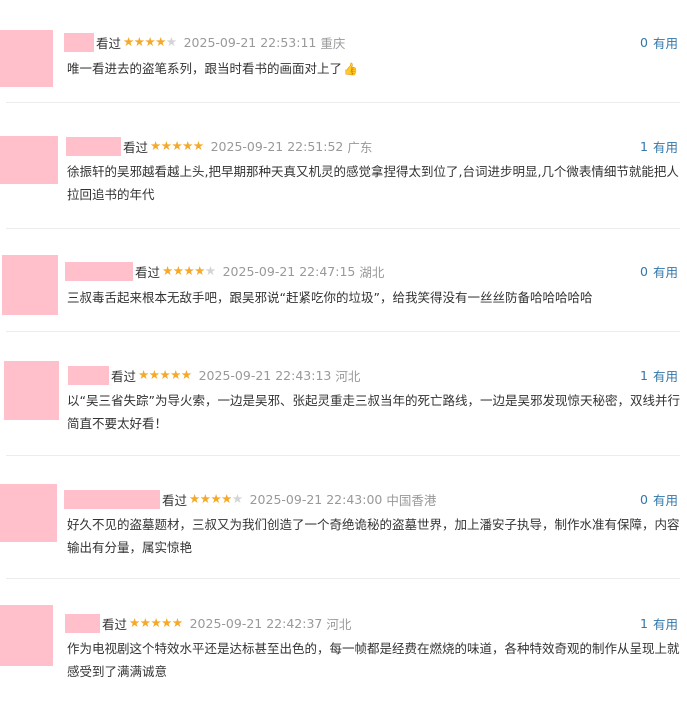 Image resolution: width=687 pixels, height=703 pixels. Describe the element at coordinates (360, 147) in the screenshot. I see `review-location: 广东` at that location.